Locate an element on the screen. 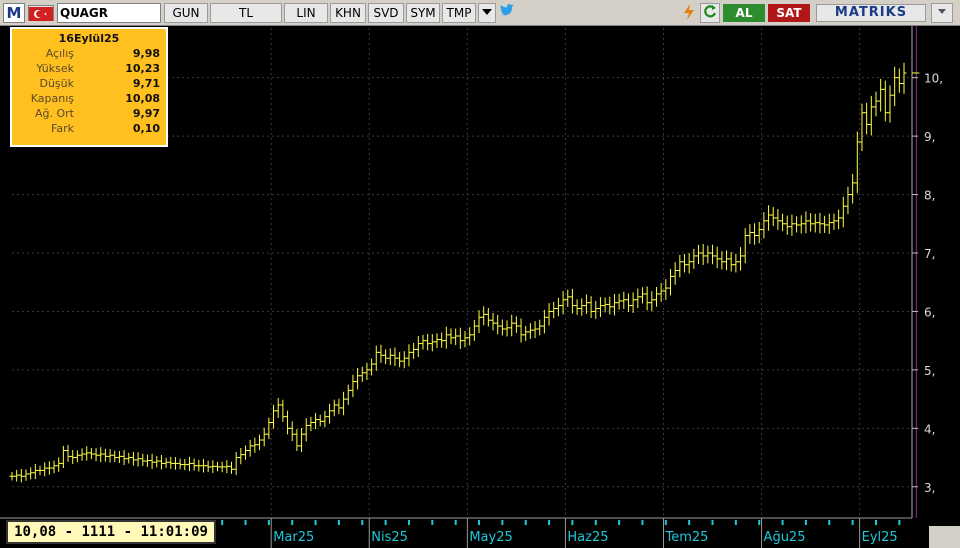  y-tick-label: 7, is located at coordinates (929, 254).